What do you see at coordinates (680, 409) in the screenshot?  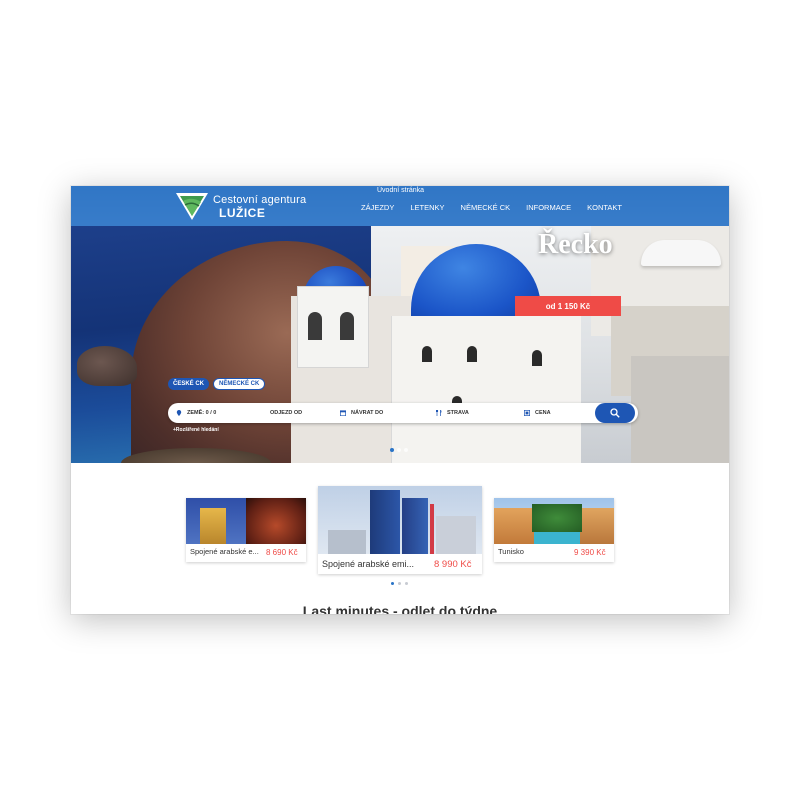 I see `hero-terrace` at bounding box center [680, 409].